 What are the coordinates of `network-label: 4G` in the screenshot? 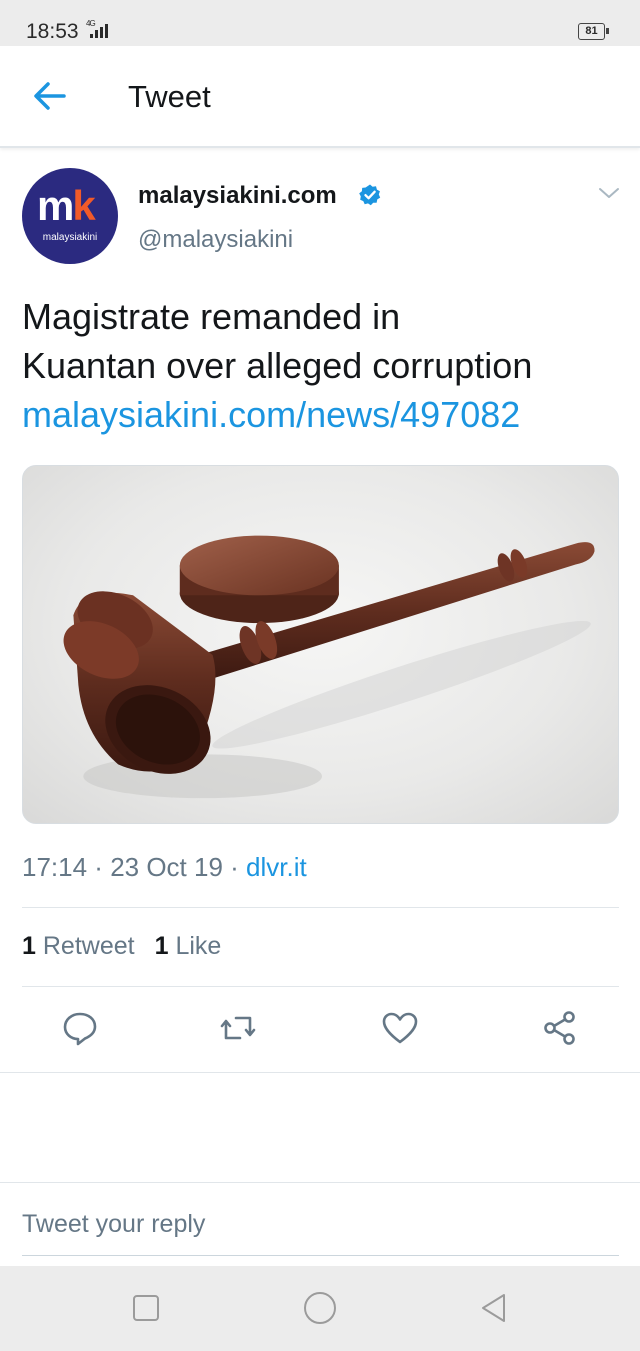 It's located at (90, 23).